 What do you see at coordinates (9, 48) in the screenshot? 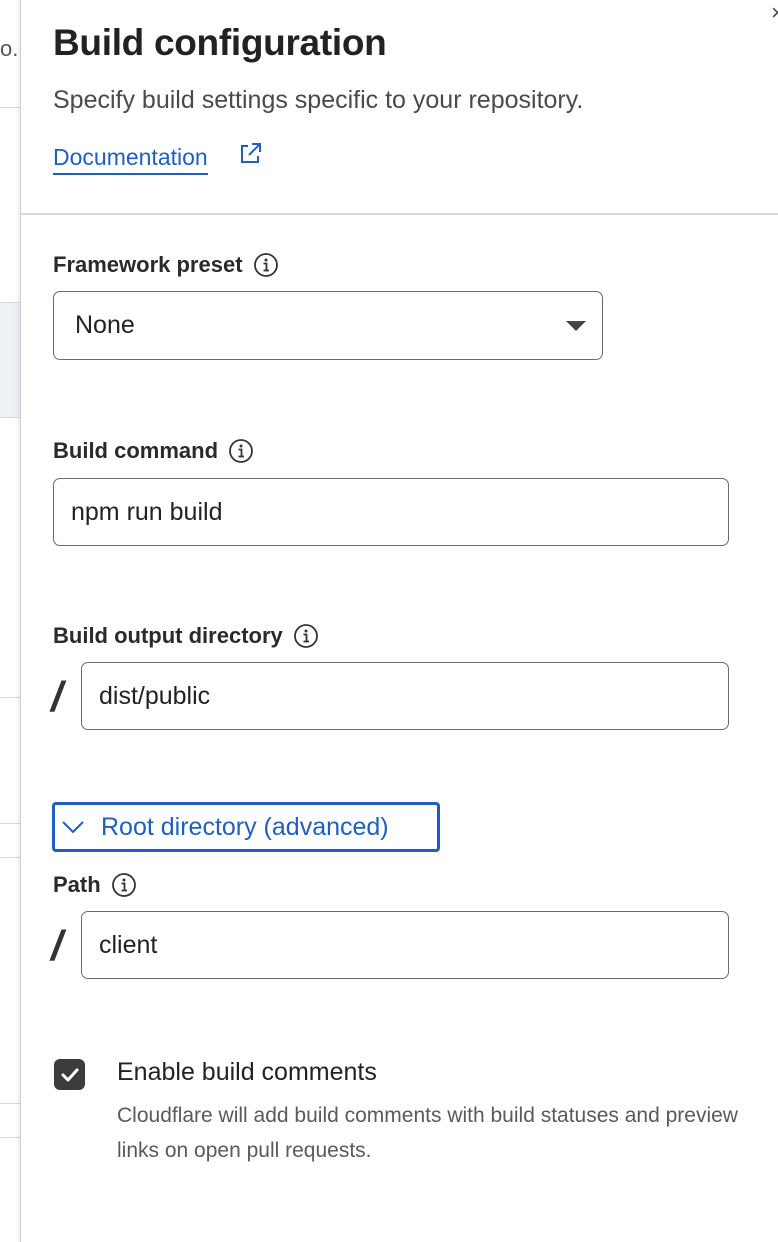
I see `background-breadcrumb-fragment: o.` at bounding box center [9, 48].